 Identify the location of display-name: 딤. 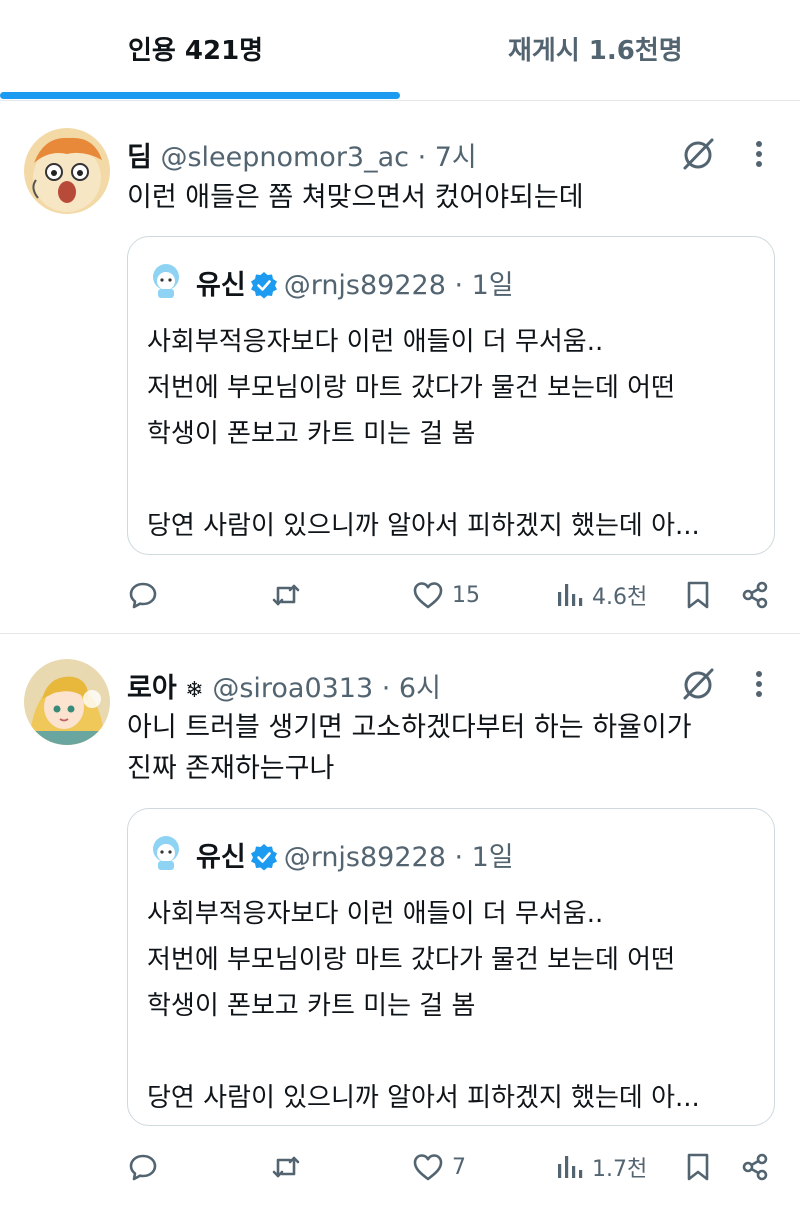
(139, 157).